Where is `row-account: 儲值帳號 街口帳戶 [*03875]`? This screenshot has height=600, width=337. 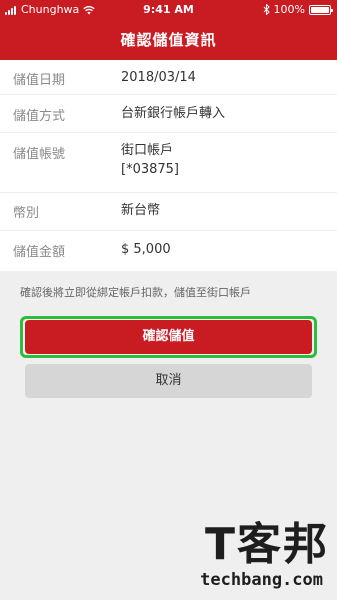
row-account: 儲值帳號 街口帳戶 [*03875] is located at coordinates (168, 163).